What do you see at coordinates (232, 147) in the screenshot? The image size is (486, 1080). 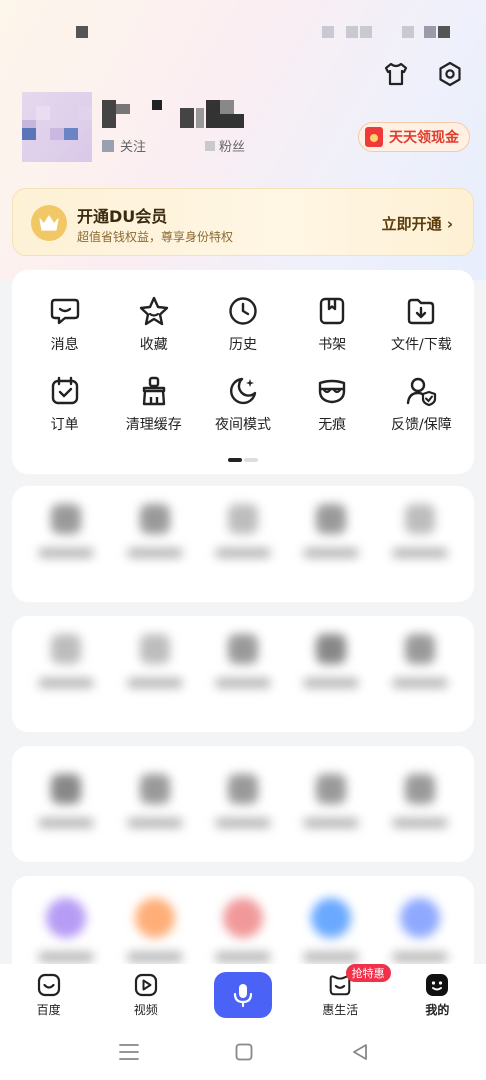 I see `fans-label: 粉丝` at bounding box center [232, 147].